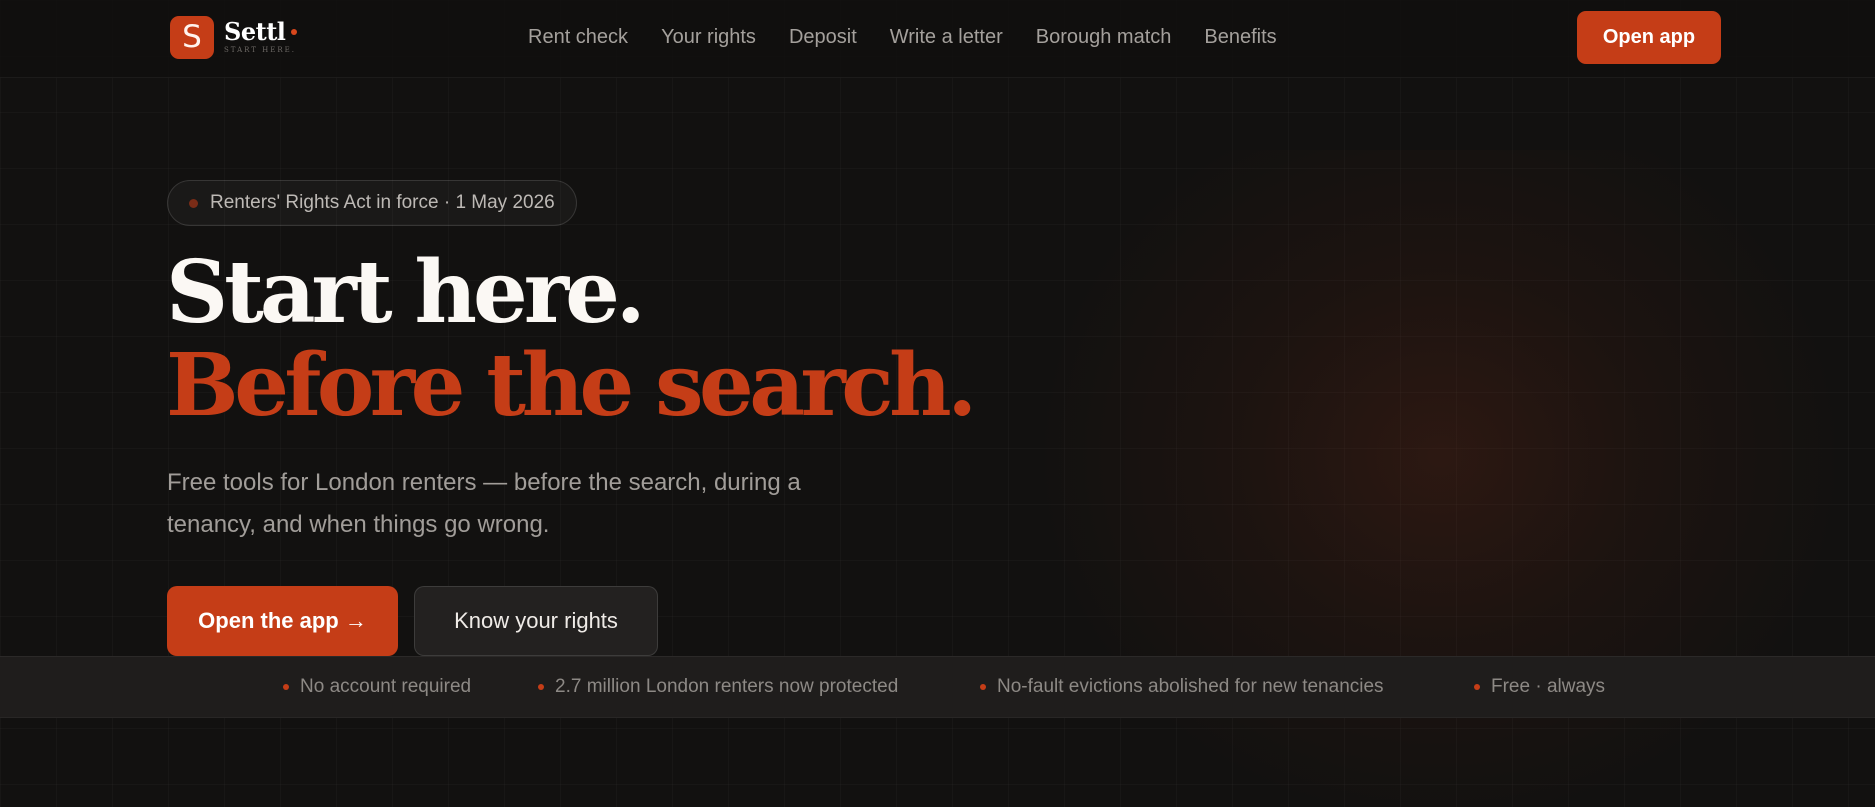 This screenshot has height=807, width=1875. What do you see at coordinates (708, 37) in the screenshot?
I see `nav-link-your-rights: Your rights` at bounding box center [708, 37].